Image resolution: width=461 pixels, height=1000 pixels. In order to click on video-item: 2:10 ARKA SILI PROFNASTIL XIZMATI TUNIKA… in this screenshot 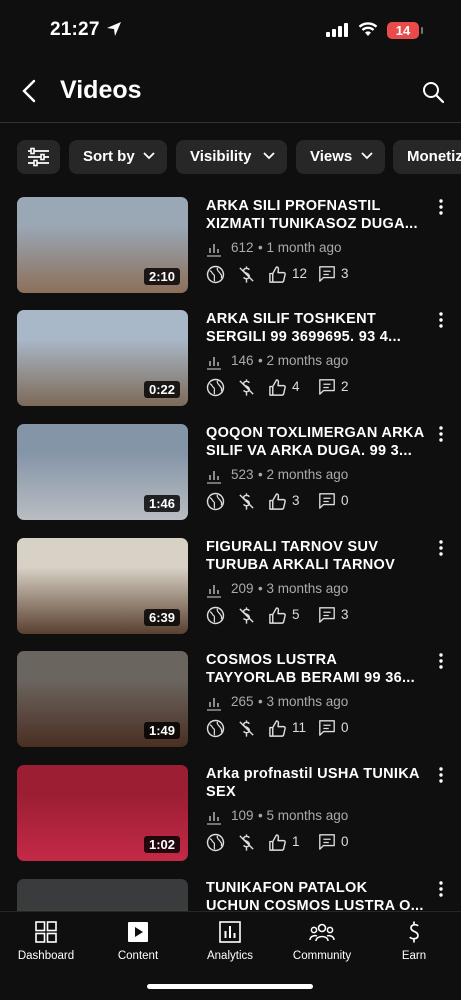, I will do `click(230, 252)`.